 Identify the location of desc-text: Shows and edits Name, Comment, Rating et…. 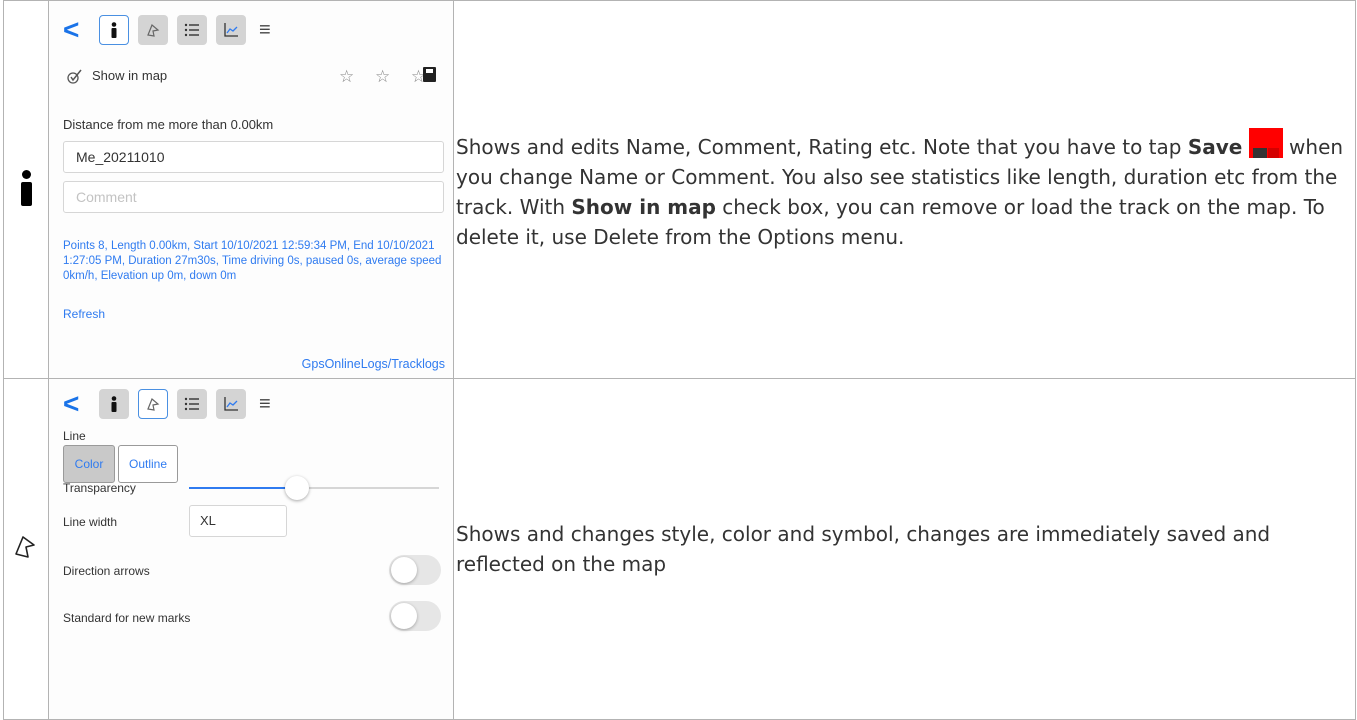
(822, 146).